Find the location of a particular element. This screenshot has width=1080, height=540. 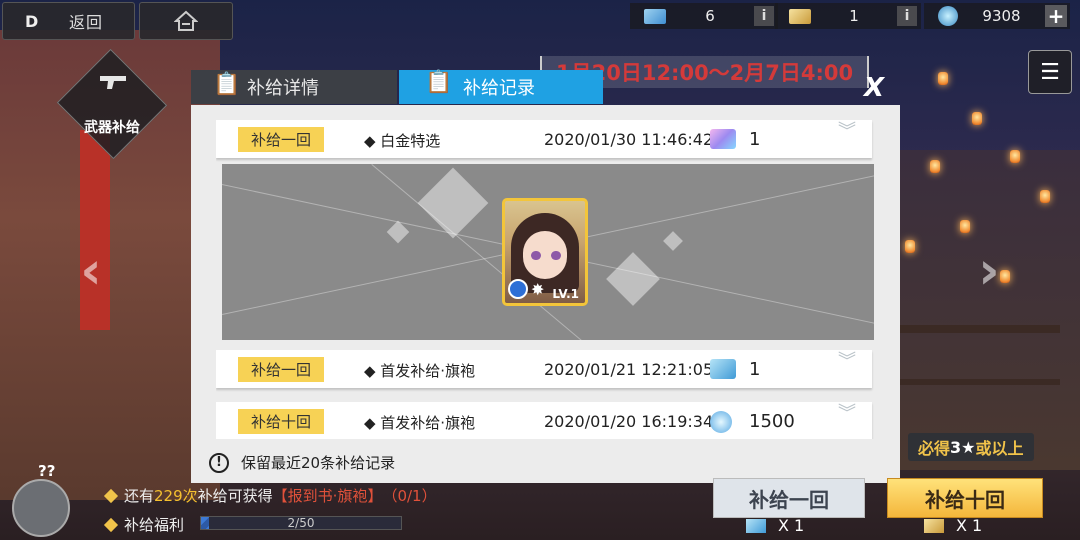

supply-benefit-info: 补给福利 is located at coordinates (144, 524).